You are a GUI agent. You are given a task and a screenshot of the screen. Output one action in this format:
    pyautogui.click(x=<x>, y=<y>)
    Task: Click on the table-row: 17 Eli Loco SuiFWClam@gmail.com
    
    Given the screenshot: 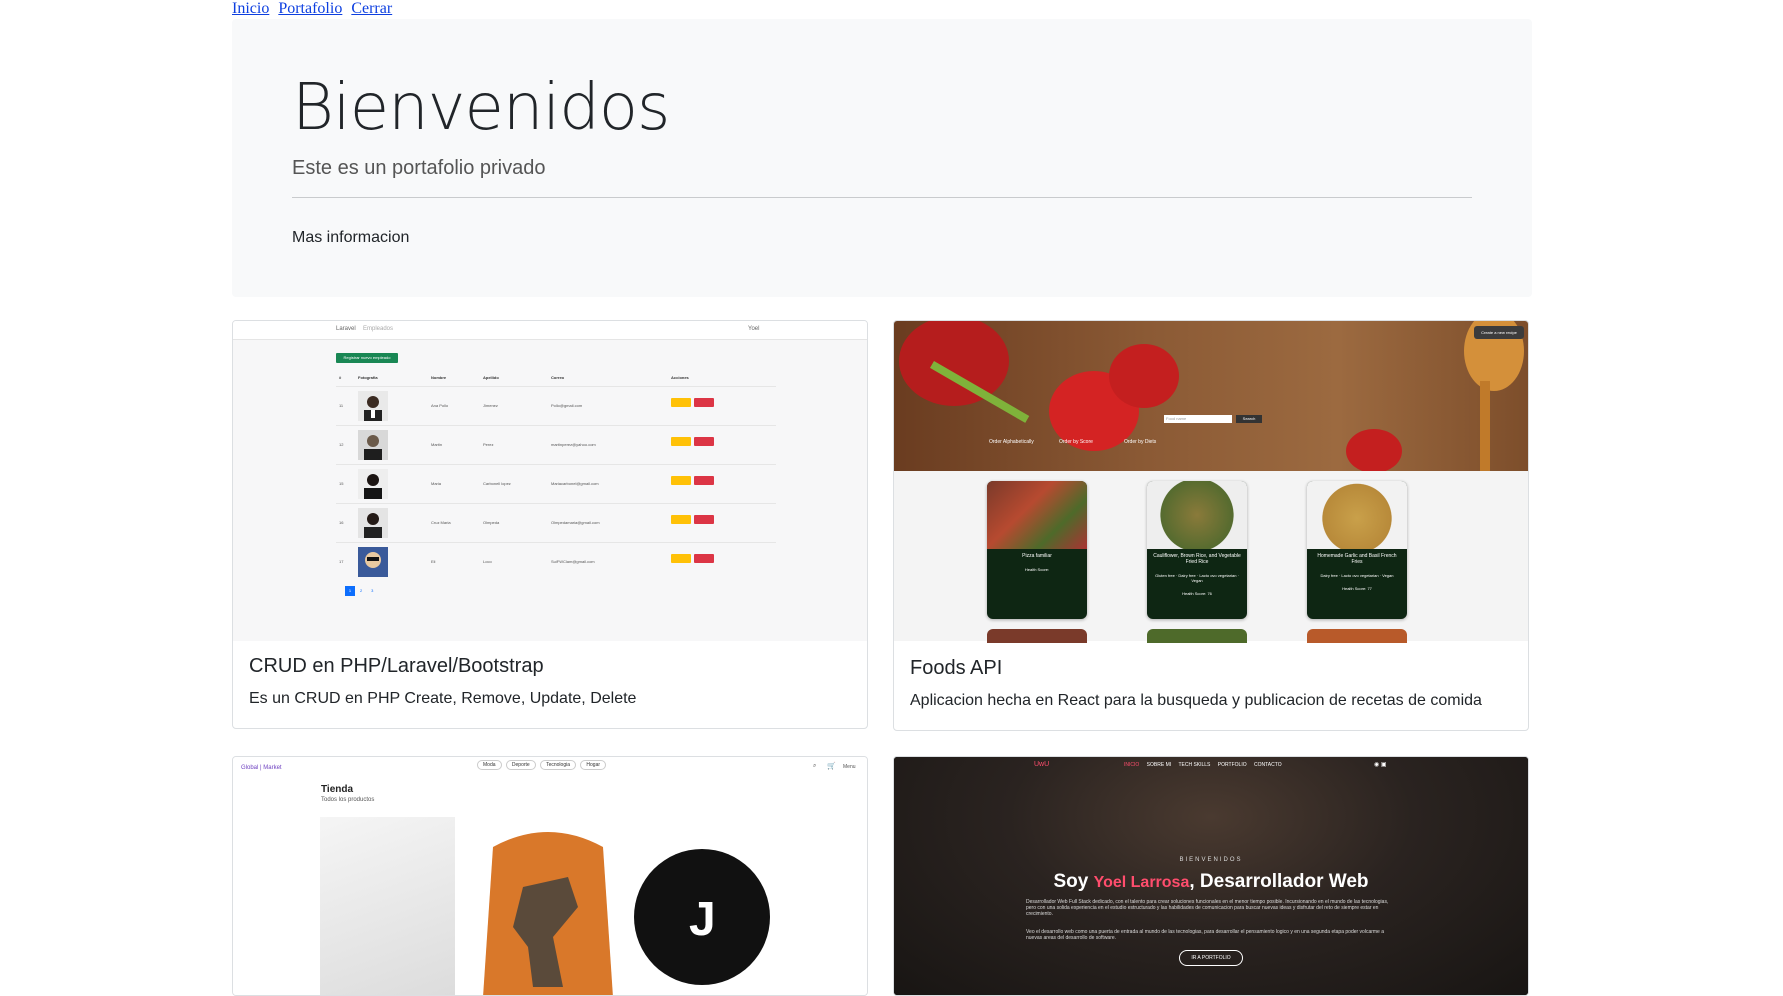 What is the action you would take?
    pyautogui.click(x=556, y=561)
    